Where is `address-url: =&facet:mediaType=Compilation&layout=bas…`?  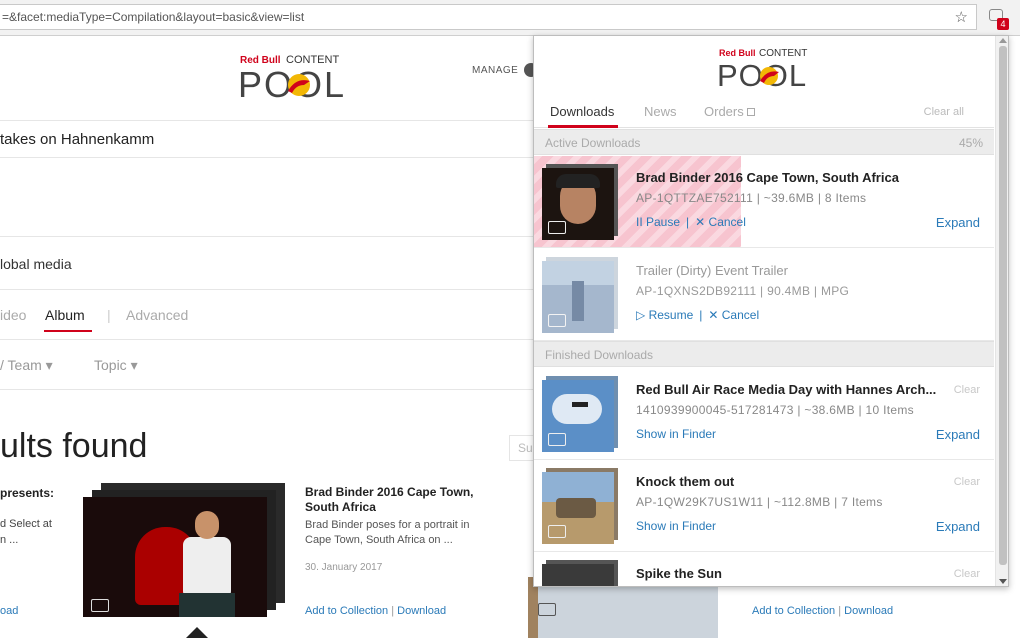
address-url: =&facet:mediaType=Compilation&layout=bas… is located at coordinates (153, 17).